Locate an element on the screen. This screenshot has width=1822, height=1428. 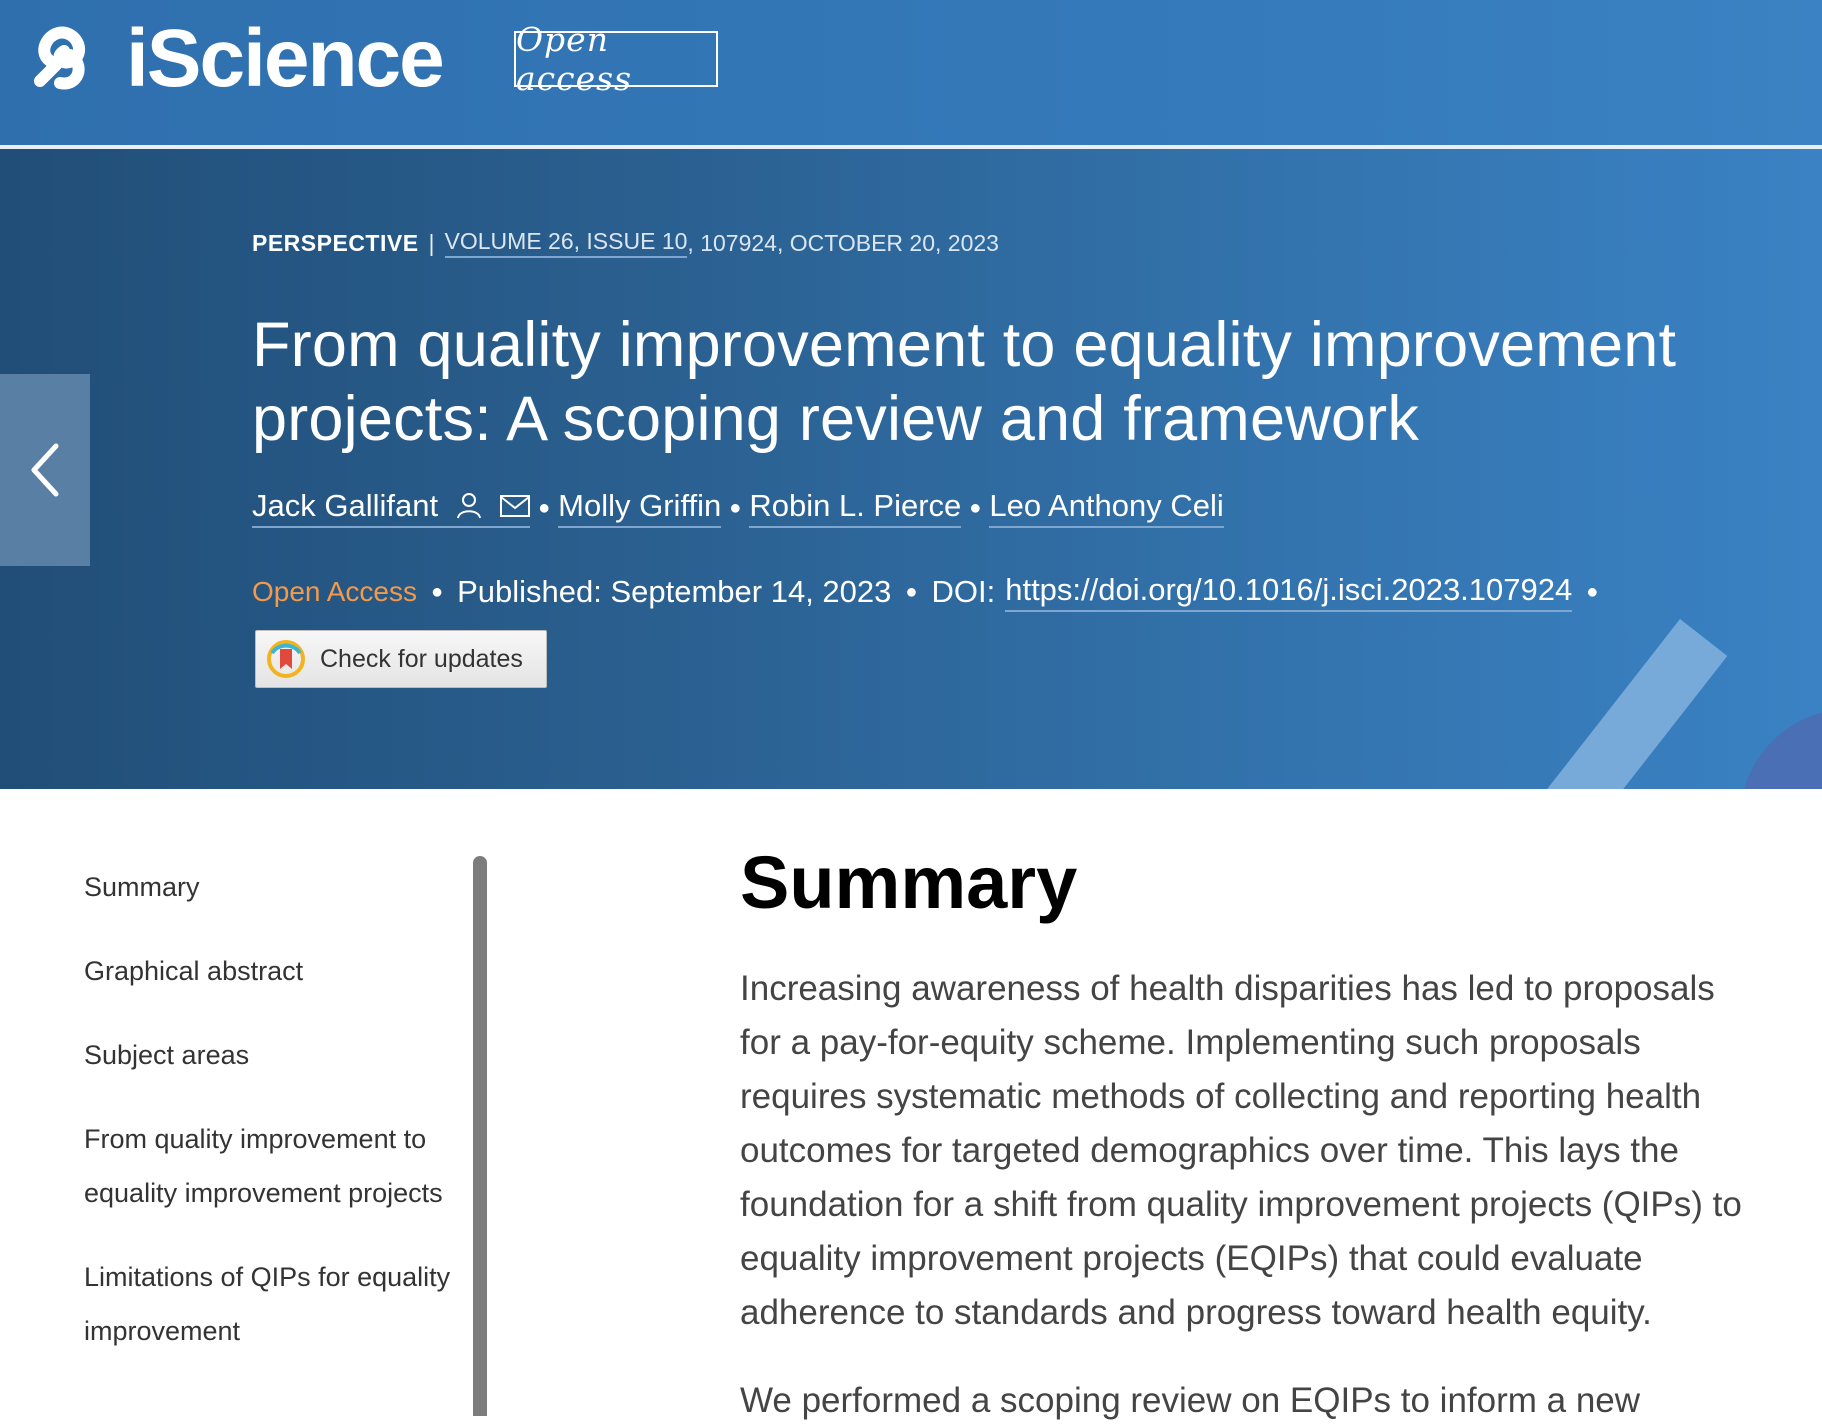
back-chevron-icon is located at coordinates (45, 470).